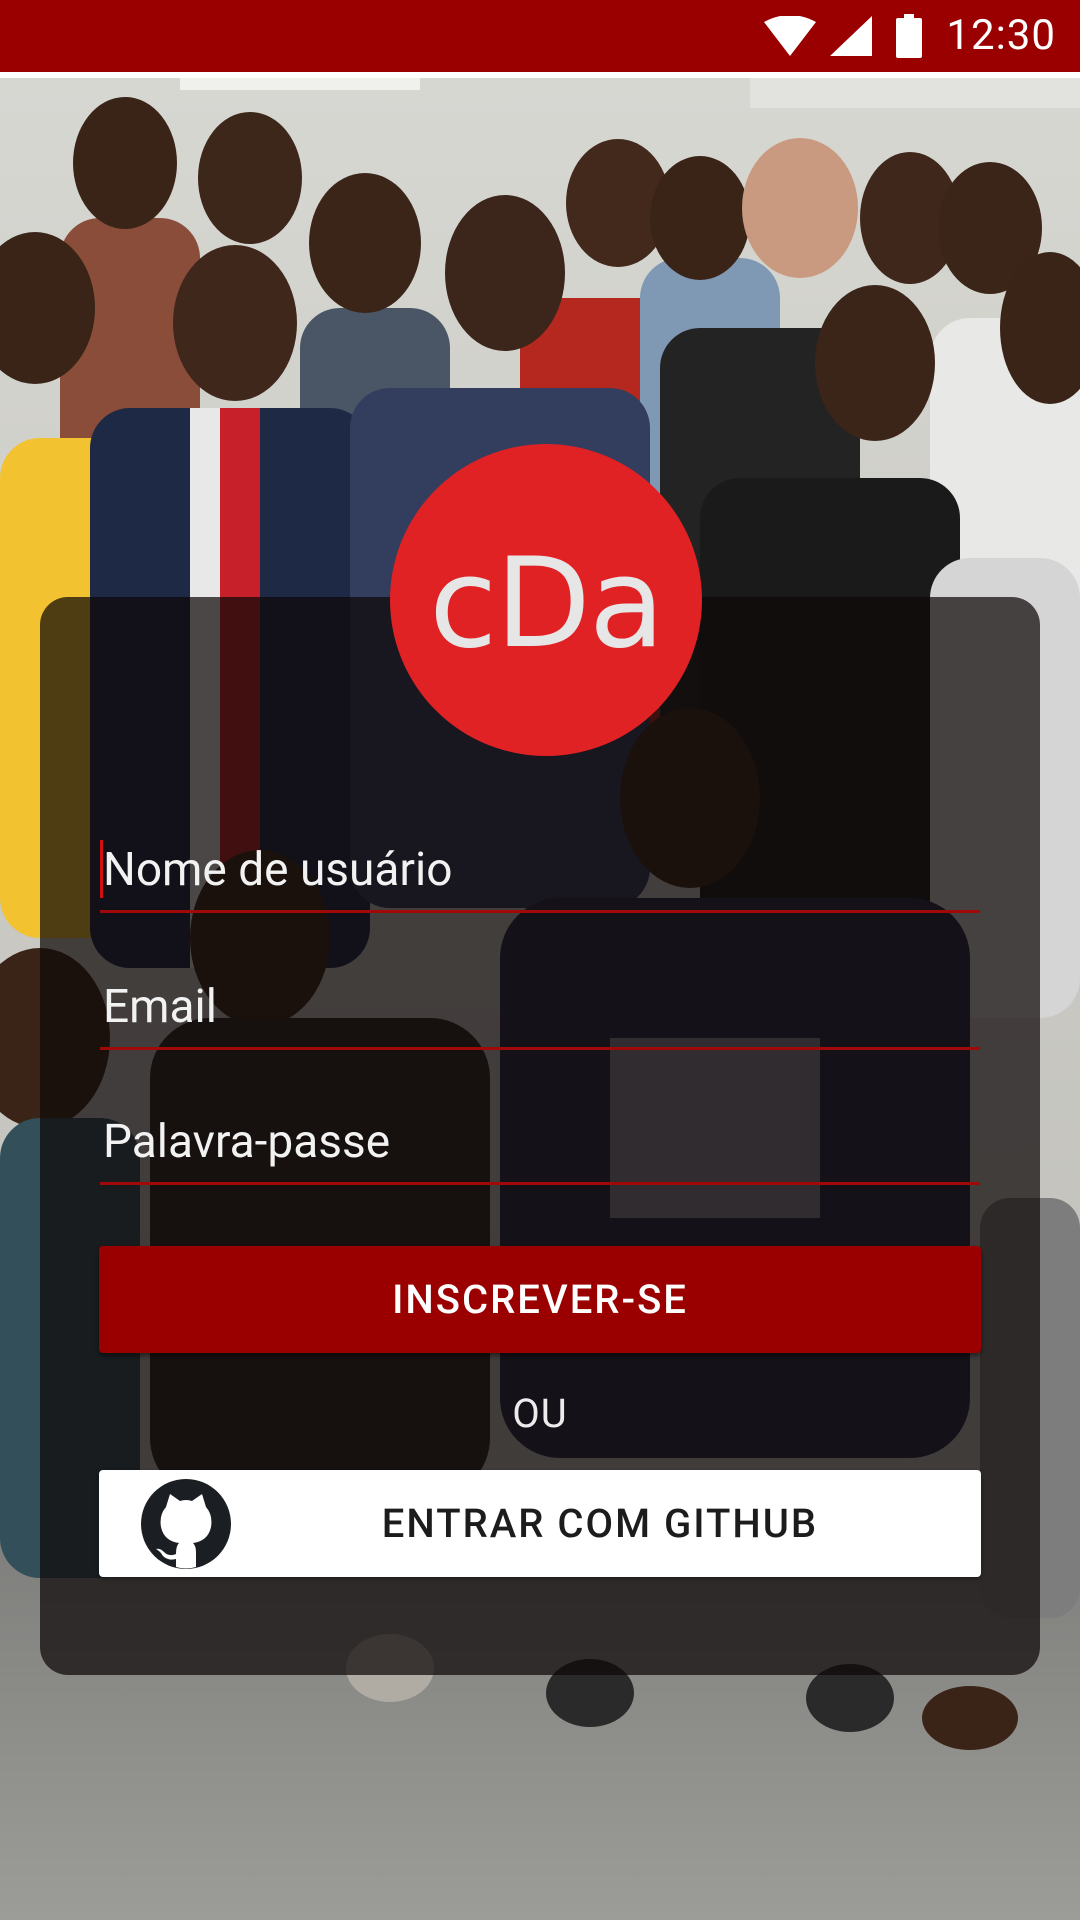 The height and width of the screenshot is (1920, 1080). I want to click on email-input, so click(540, 1007).